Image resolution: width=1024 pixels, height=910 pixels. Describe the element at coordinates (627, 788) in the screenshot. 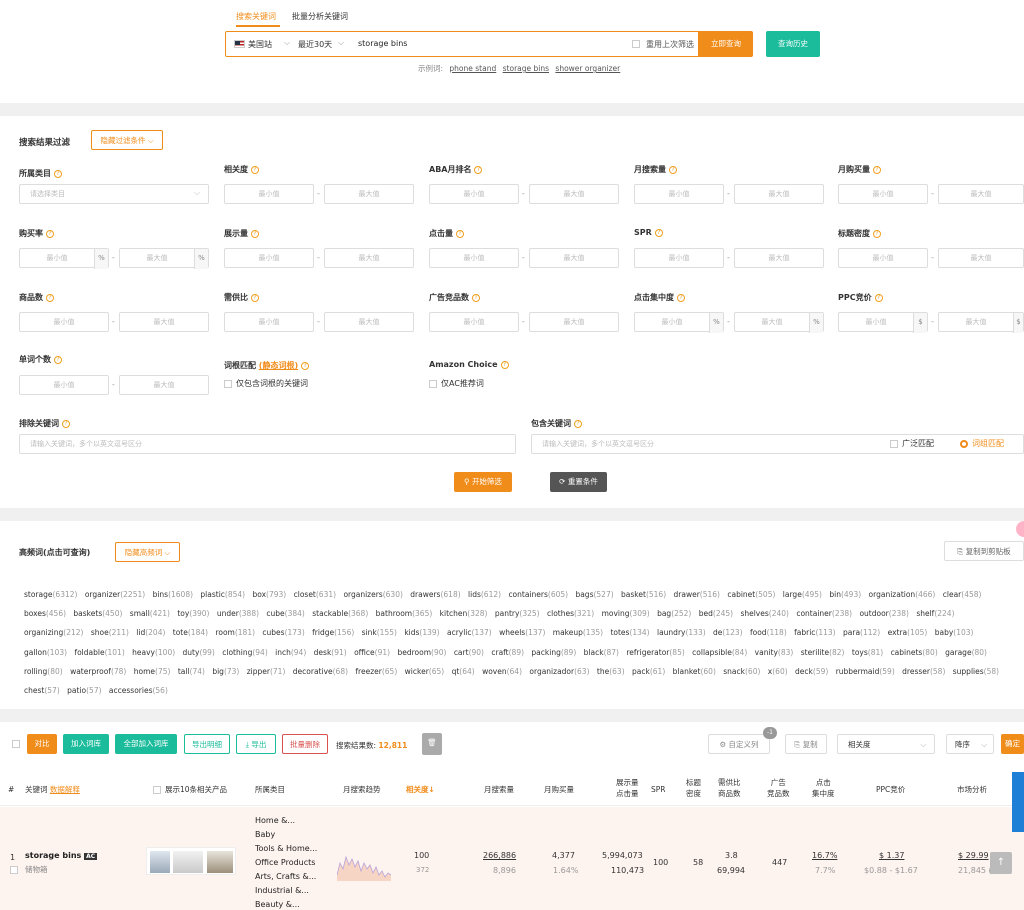

I see `col-impressions-clicks: 展示量 点击量` at that location.